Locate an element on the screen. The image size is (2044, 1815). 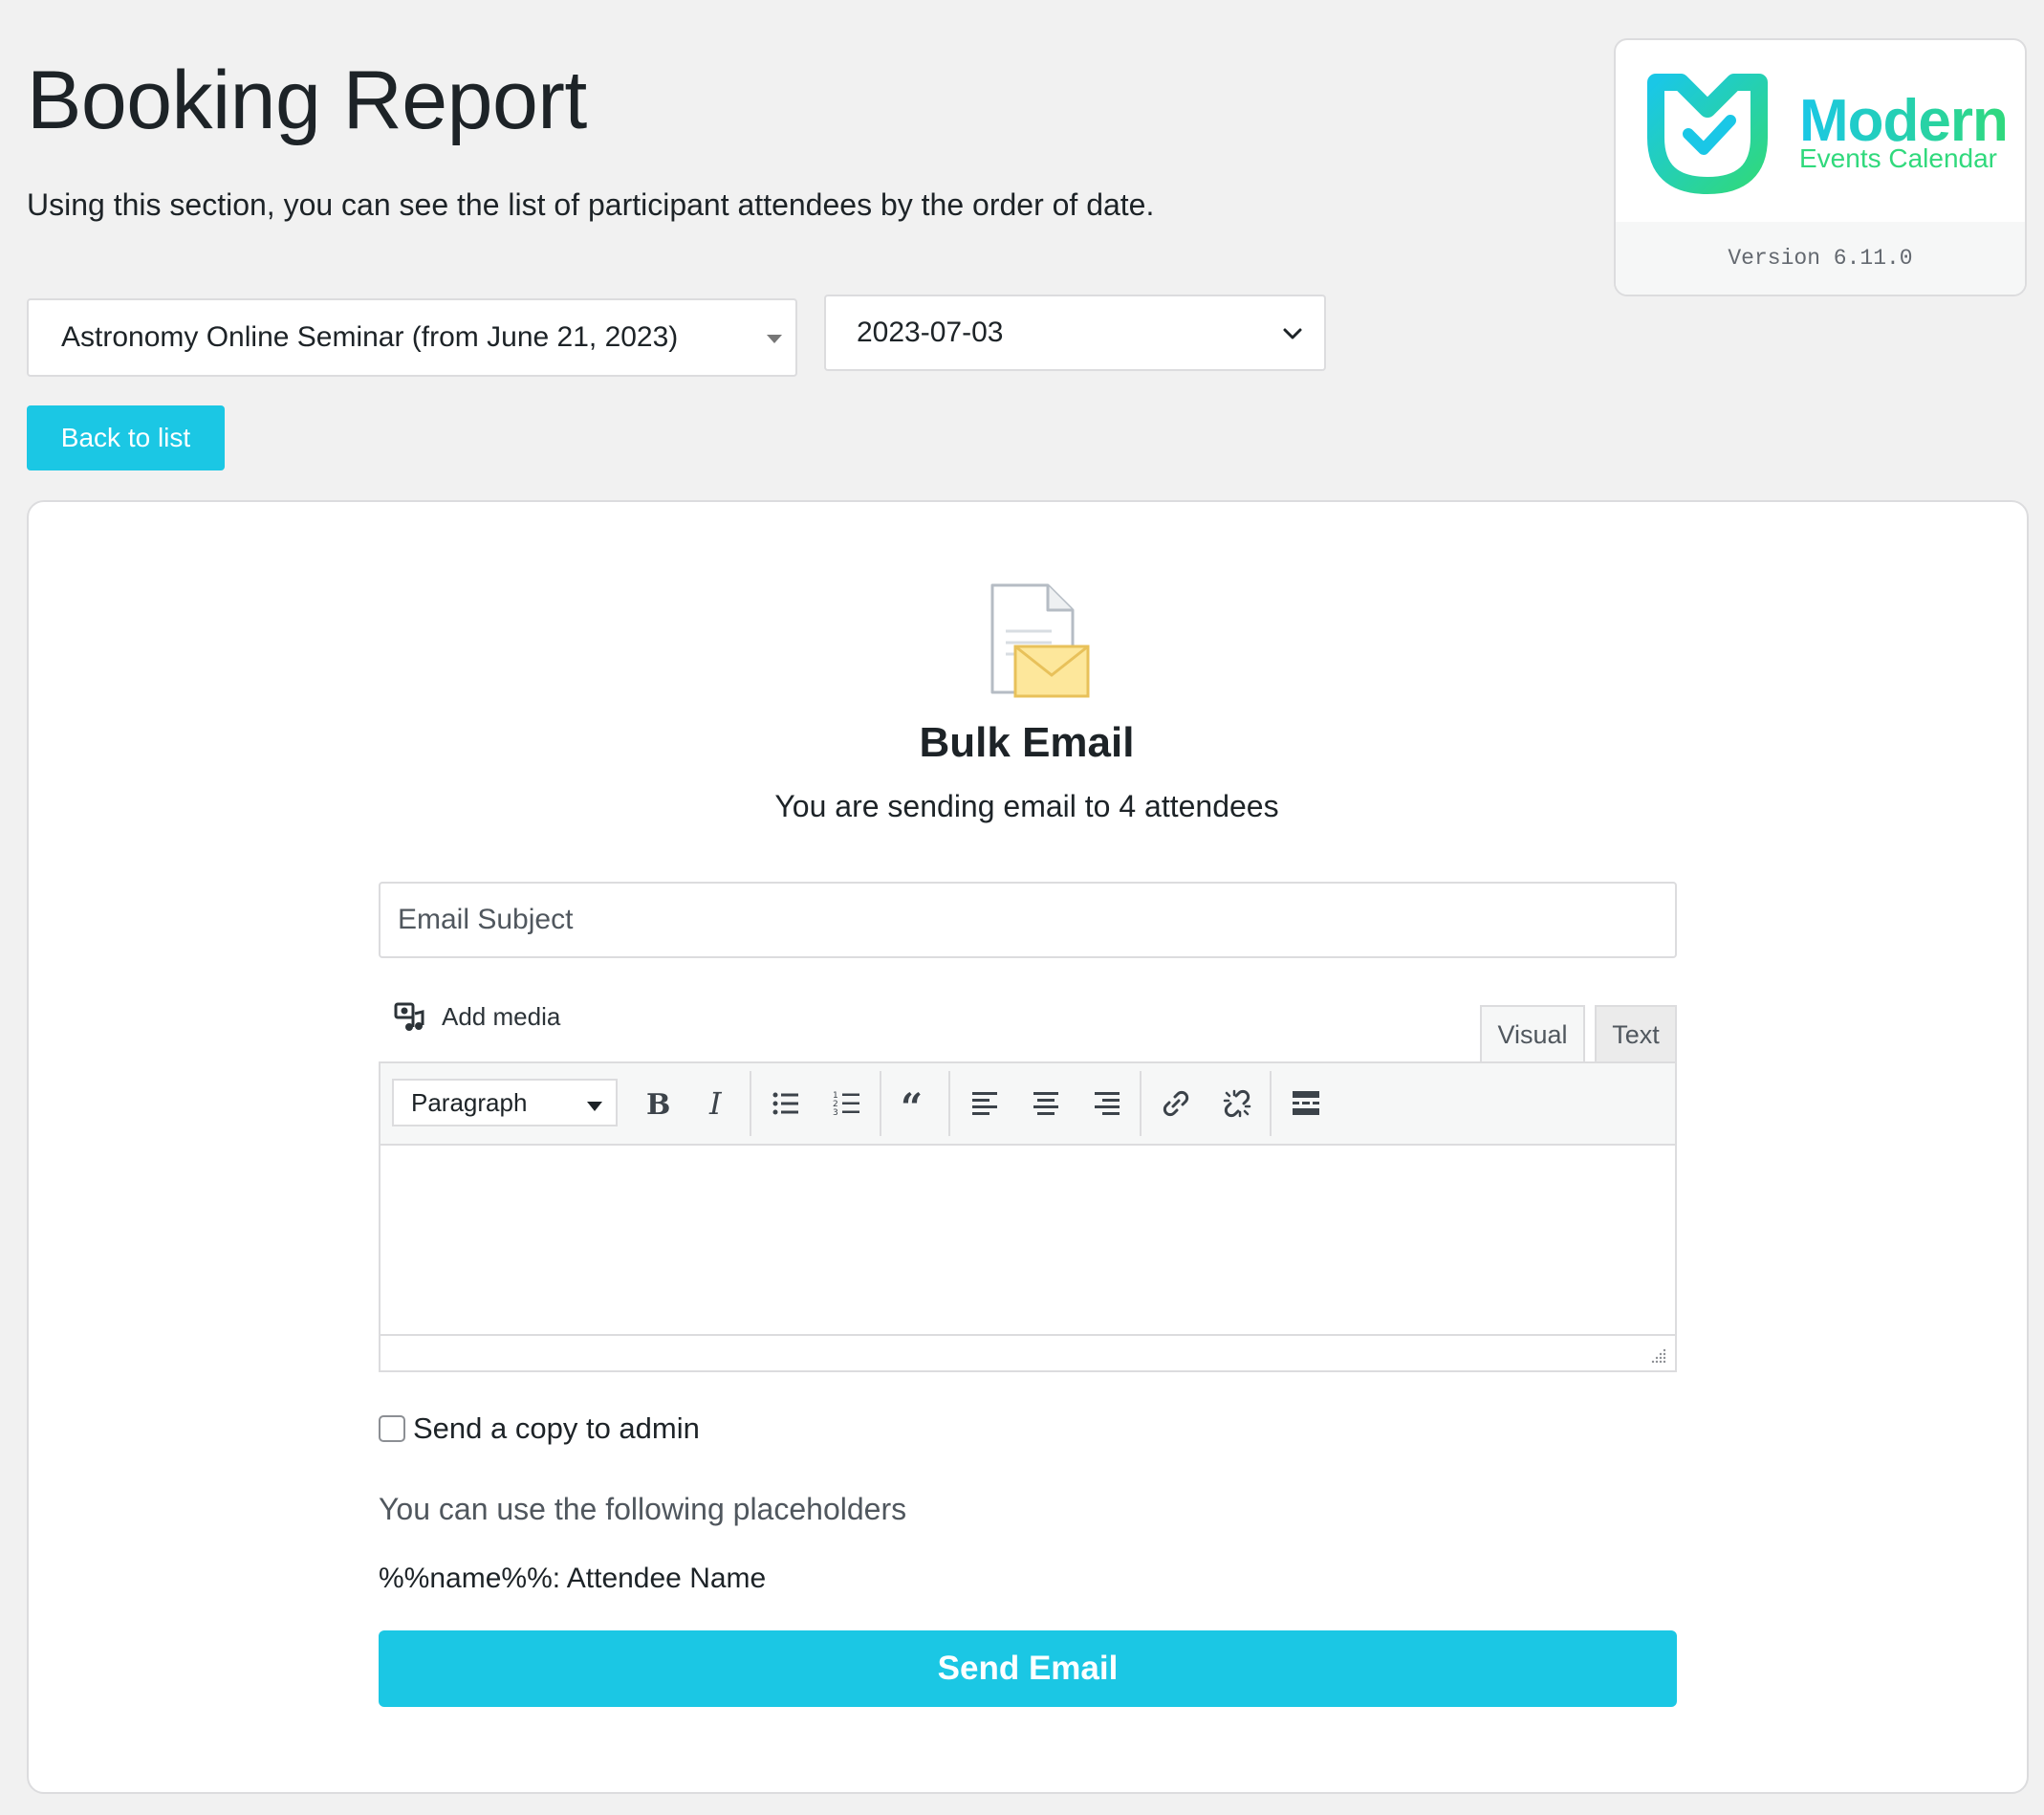
italic-icon: I is located at coordinates (715, 1103).